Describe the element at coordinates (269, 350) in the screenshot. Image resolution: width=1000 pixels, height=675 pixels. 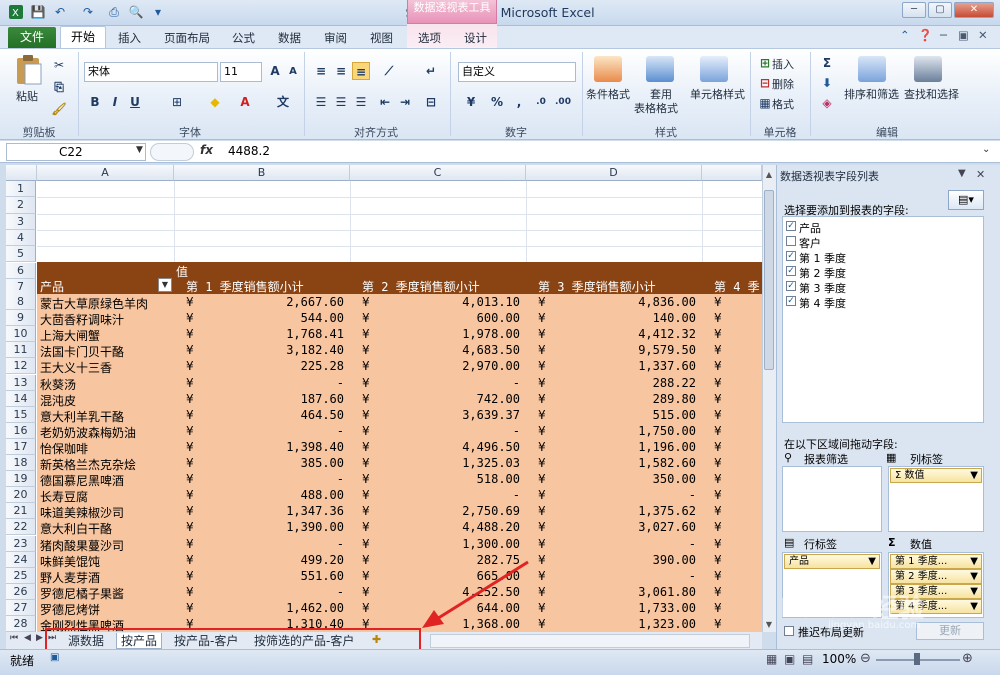
I see `value-cell-q1: 3,182.40` at that location.